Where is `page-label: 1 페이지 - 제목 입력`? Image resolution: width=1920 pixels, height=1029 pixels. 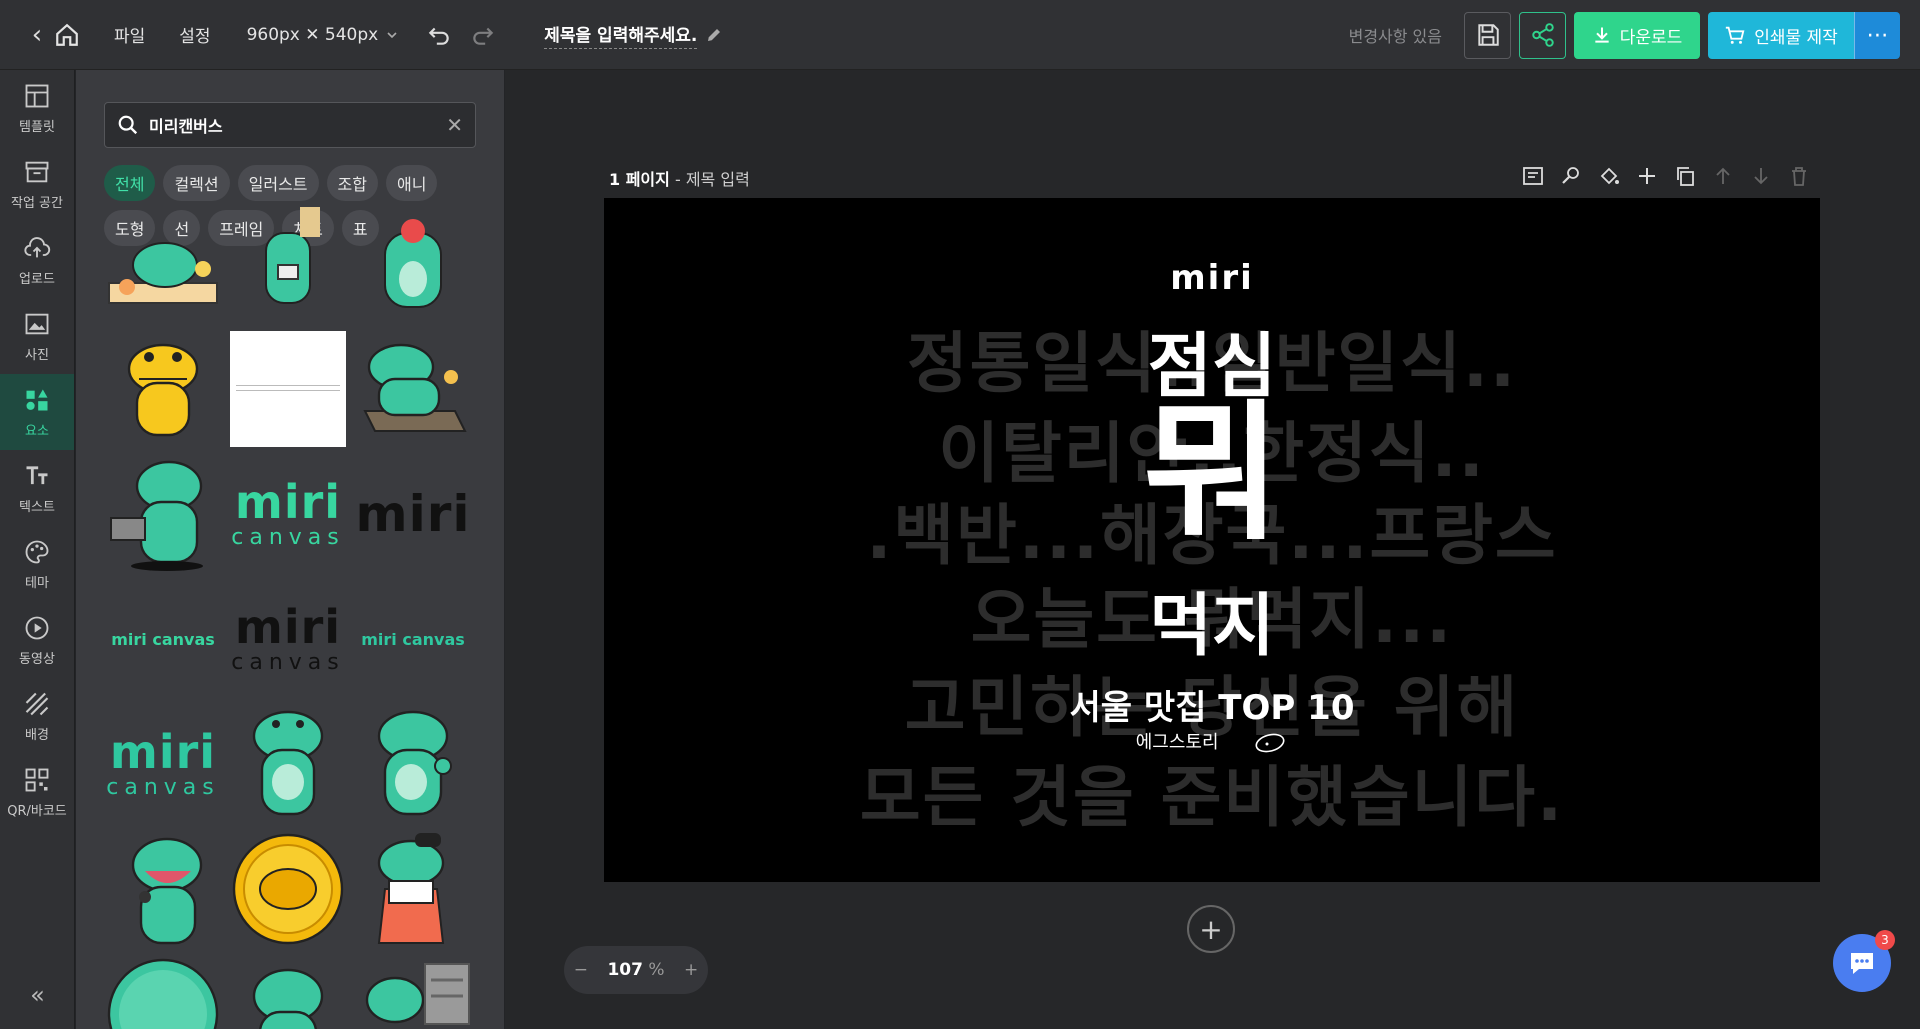
page-label: 1 페이지 - 제목 입력 is located at coordinates (679, 178).